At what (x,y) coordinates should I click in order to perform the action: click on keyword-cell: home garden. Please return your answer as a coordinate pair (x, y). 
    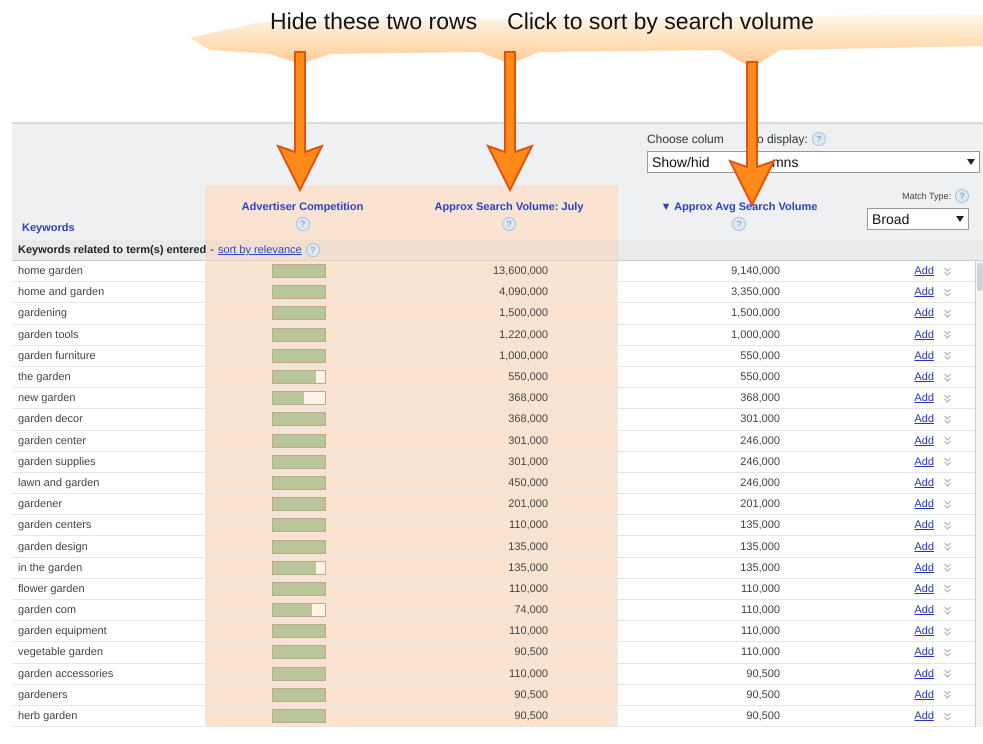
    Looking at the image, I should click on (50, 271).